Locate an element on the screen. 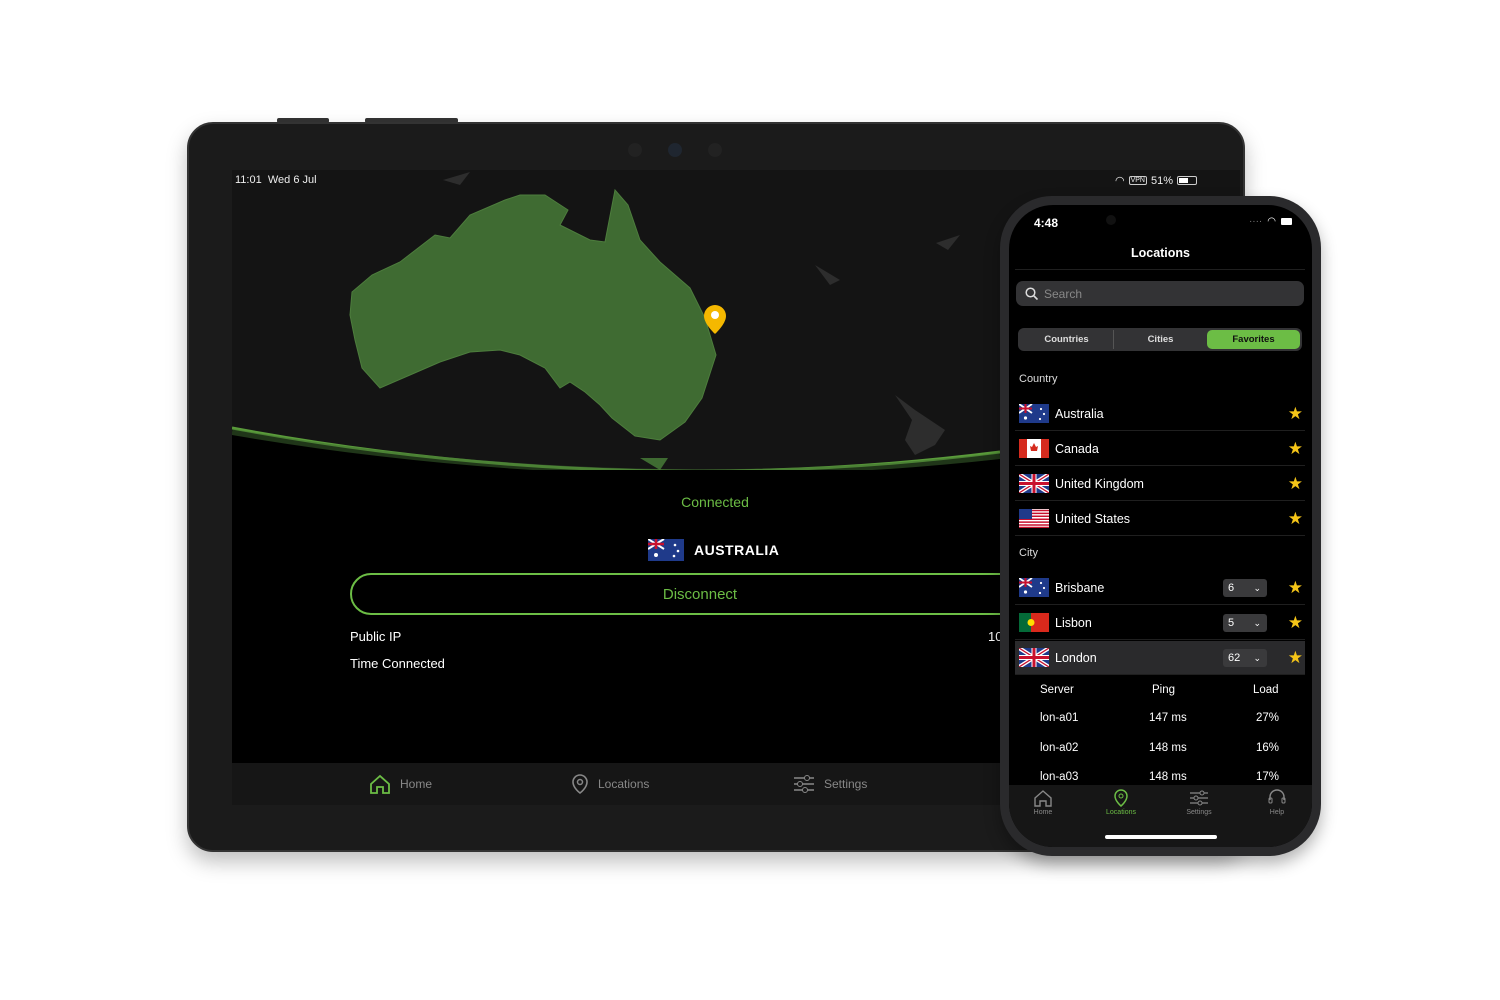 This screenshot has width=1500, height=1000. disconnect-label: Disconnect is located at coordinates (700, 594).